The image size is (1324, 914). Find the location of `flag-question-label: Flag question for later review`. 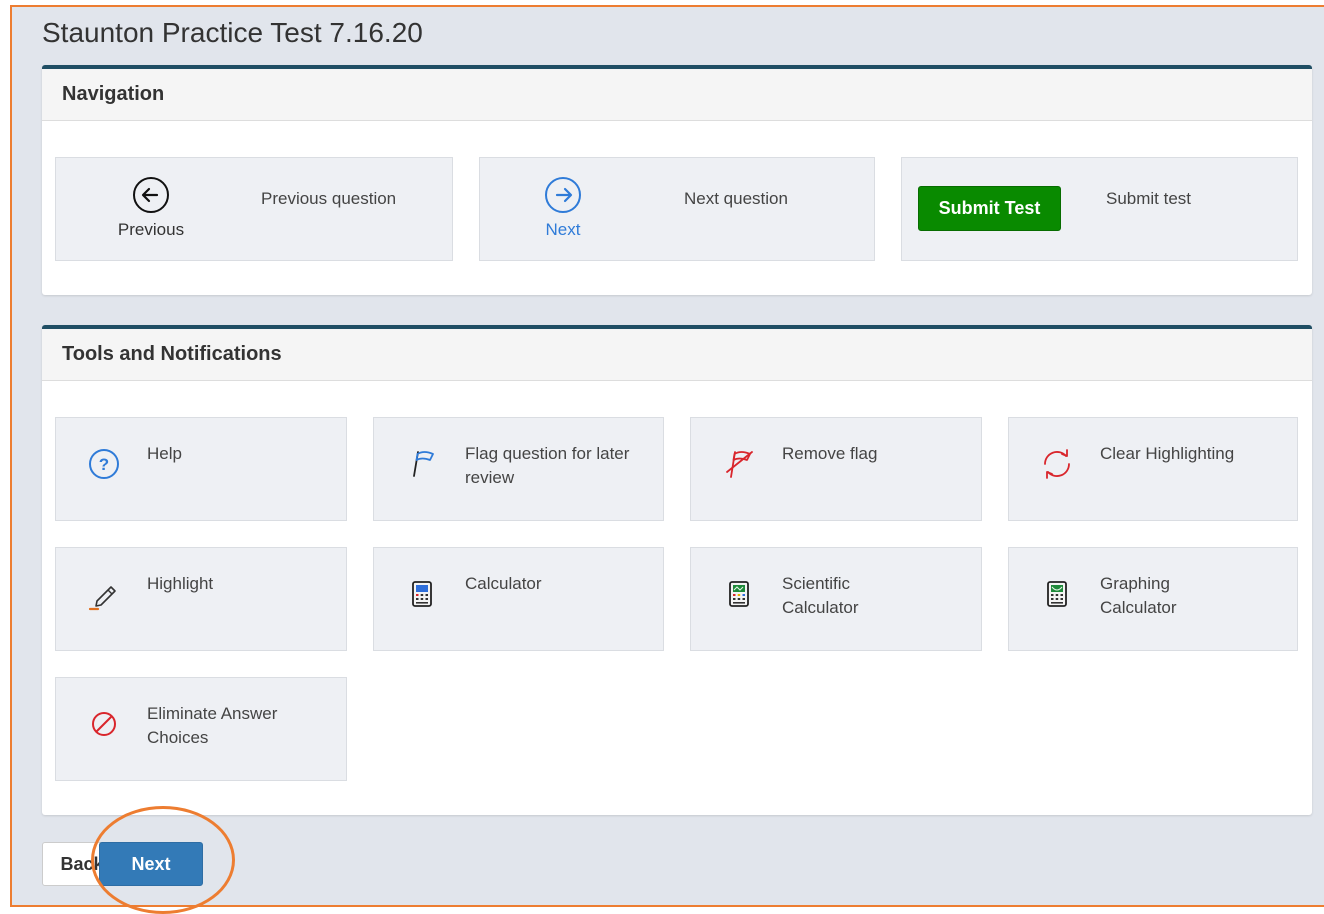

flag-question-label: Flag question for later review is located at coordinates (547, 465).